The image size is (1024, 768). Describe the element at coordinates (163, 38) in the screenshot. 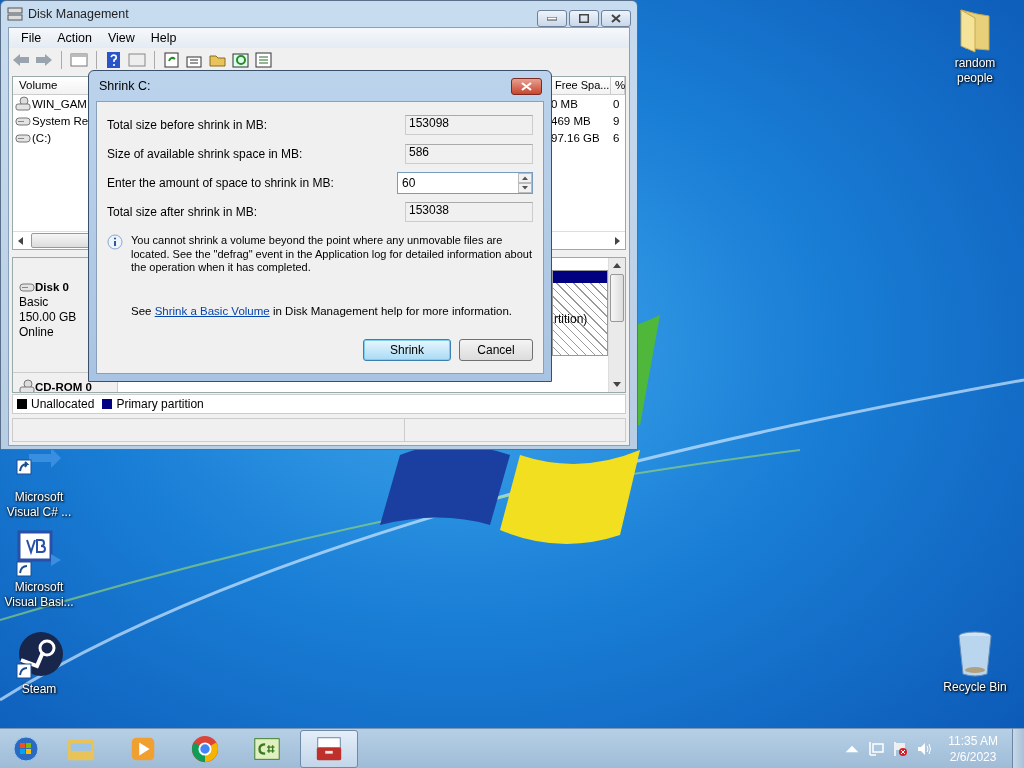

I see `menu-item: Help` at that location.